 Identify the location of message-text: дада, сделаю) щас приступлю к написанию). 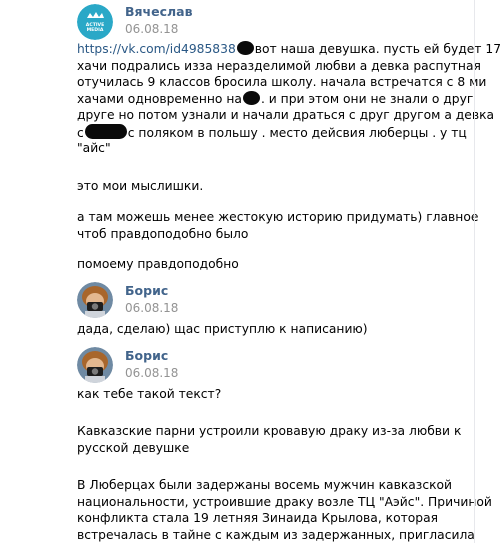
(277, 329).